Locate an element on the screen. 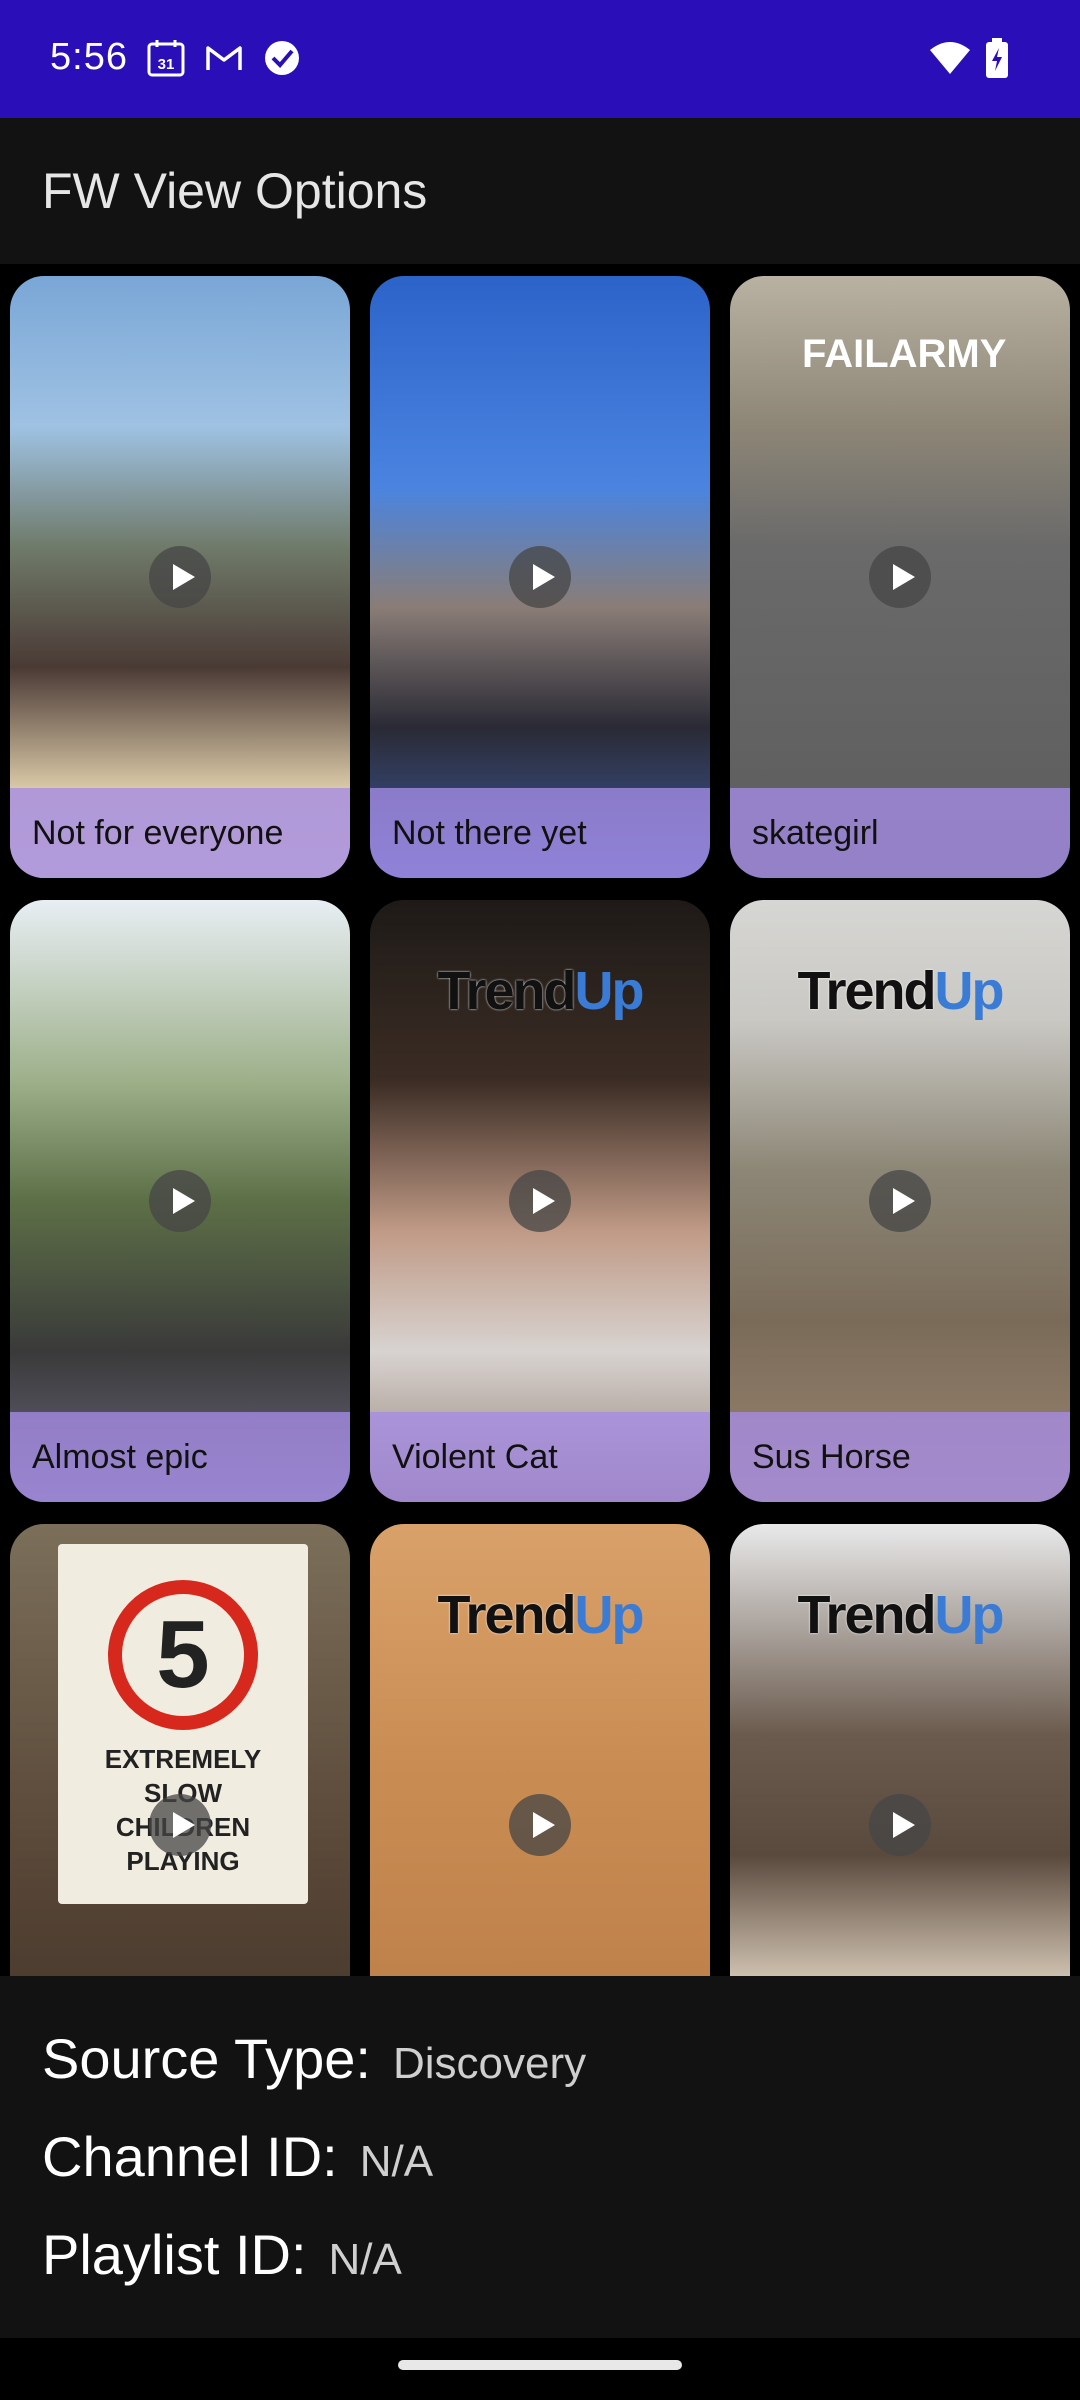  status-time: 5:56 is located at coordinates (89, 57).